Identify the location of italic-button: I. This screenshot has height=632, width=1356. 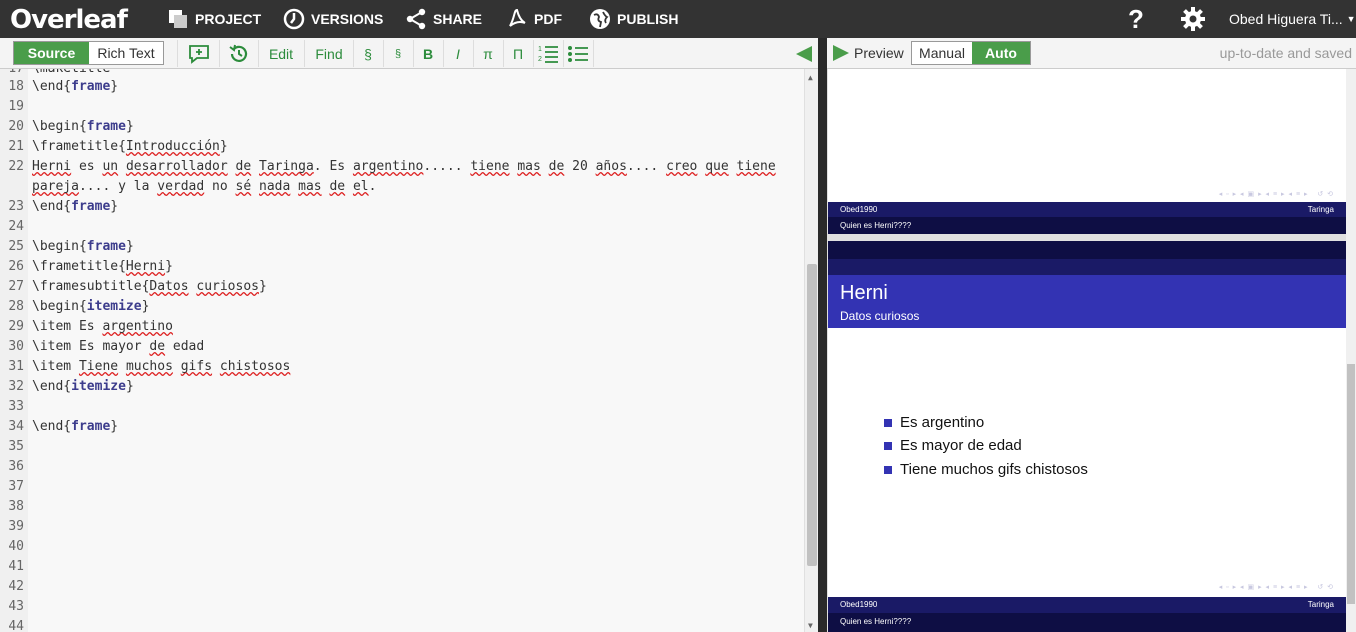
(458, 53).